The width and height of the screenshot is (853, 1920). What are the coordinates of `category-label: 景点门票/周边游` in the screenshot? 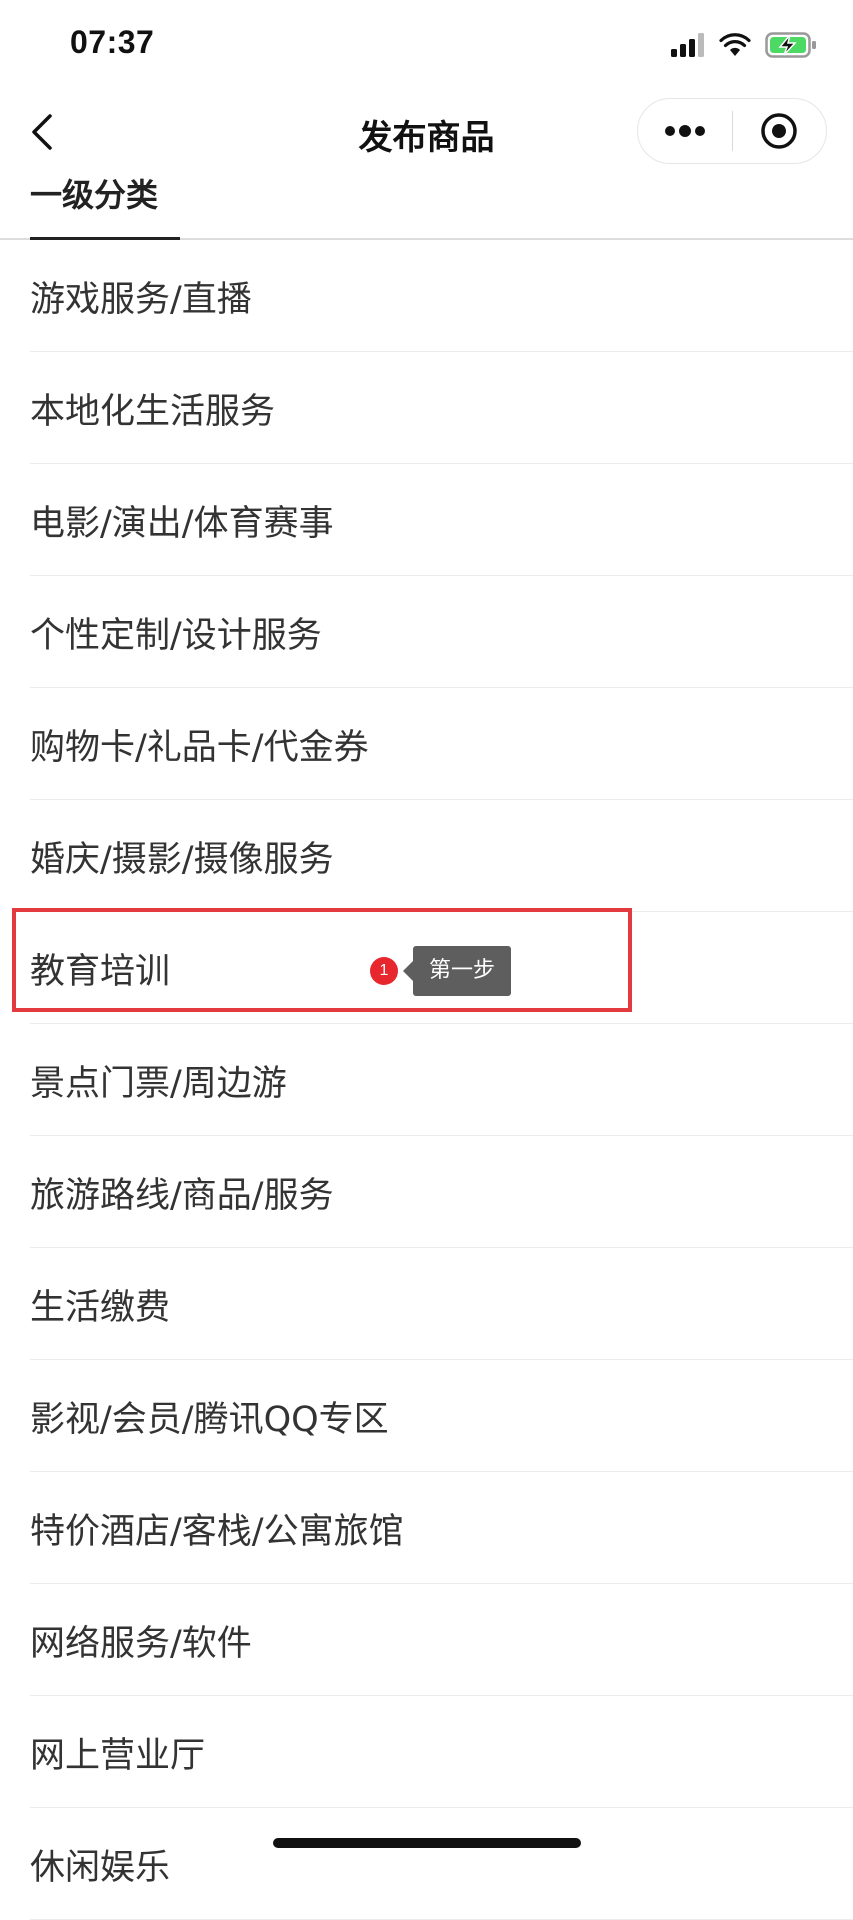 It's located at (158, 1083).